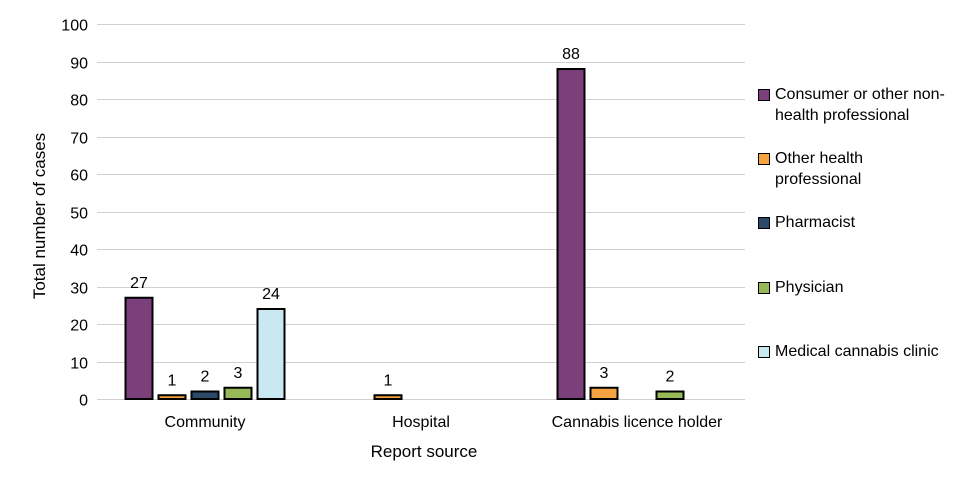 The image size is (975, 502). What do you see at coordinates (571, 54) in the screenshot?
I see `data-label: 88` at bounding box center [571, 54].